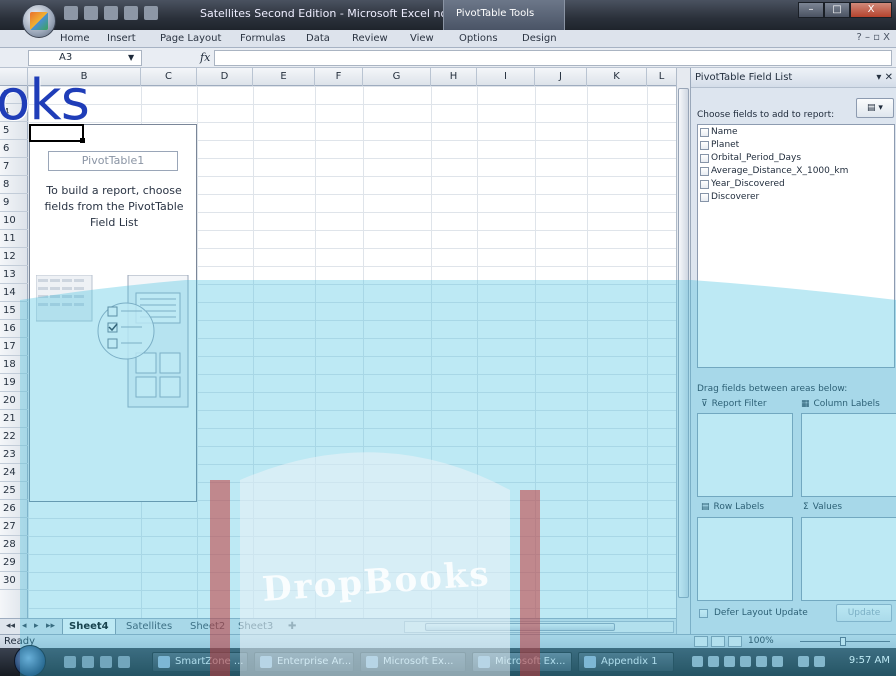 The height and width of the screenshot is (676, 896). Describe the element at coordinates (190, 38) in the screenshot. I see `tab-page-layout: Page Layout` at that location.